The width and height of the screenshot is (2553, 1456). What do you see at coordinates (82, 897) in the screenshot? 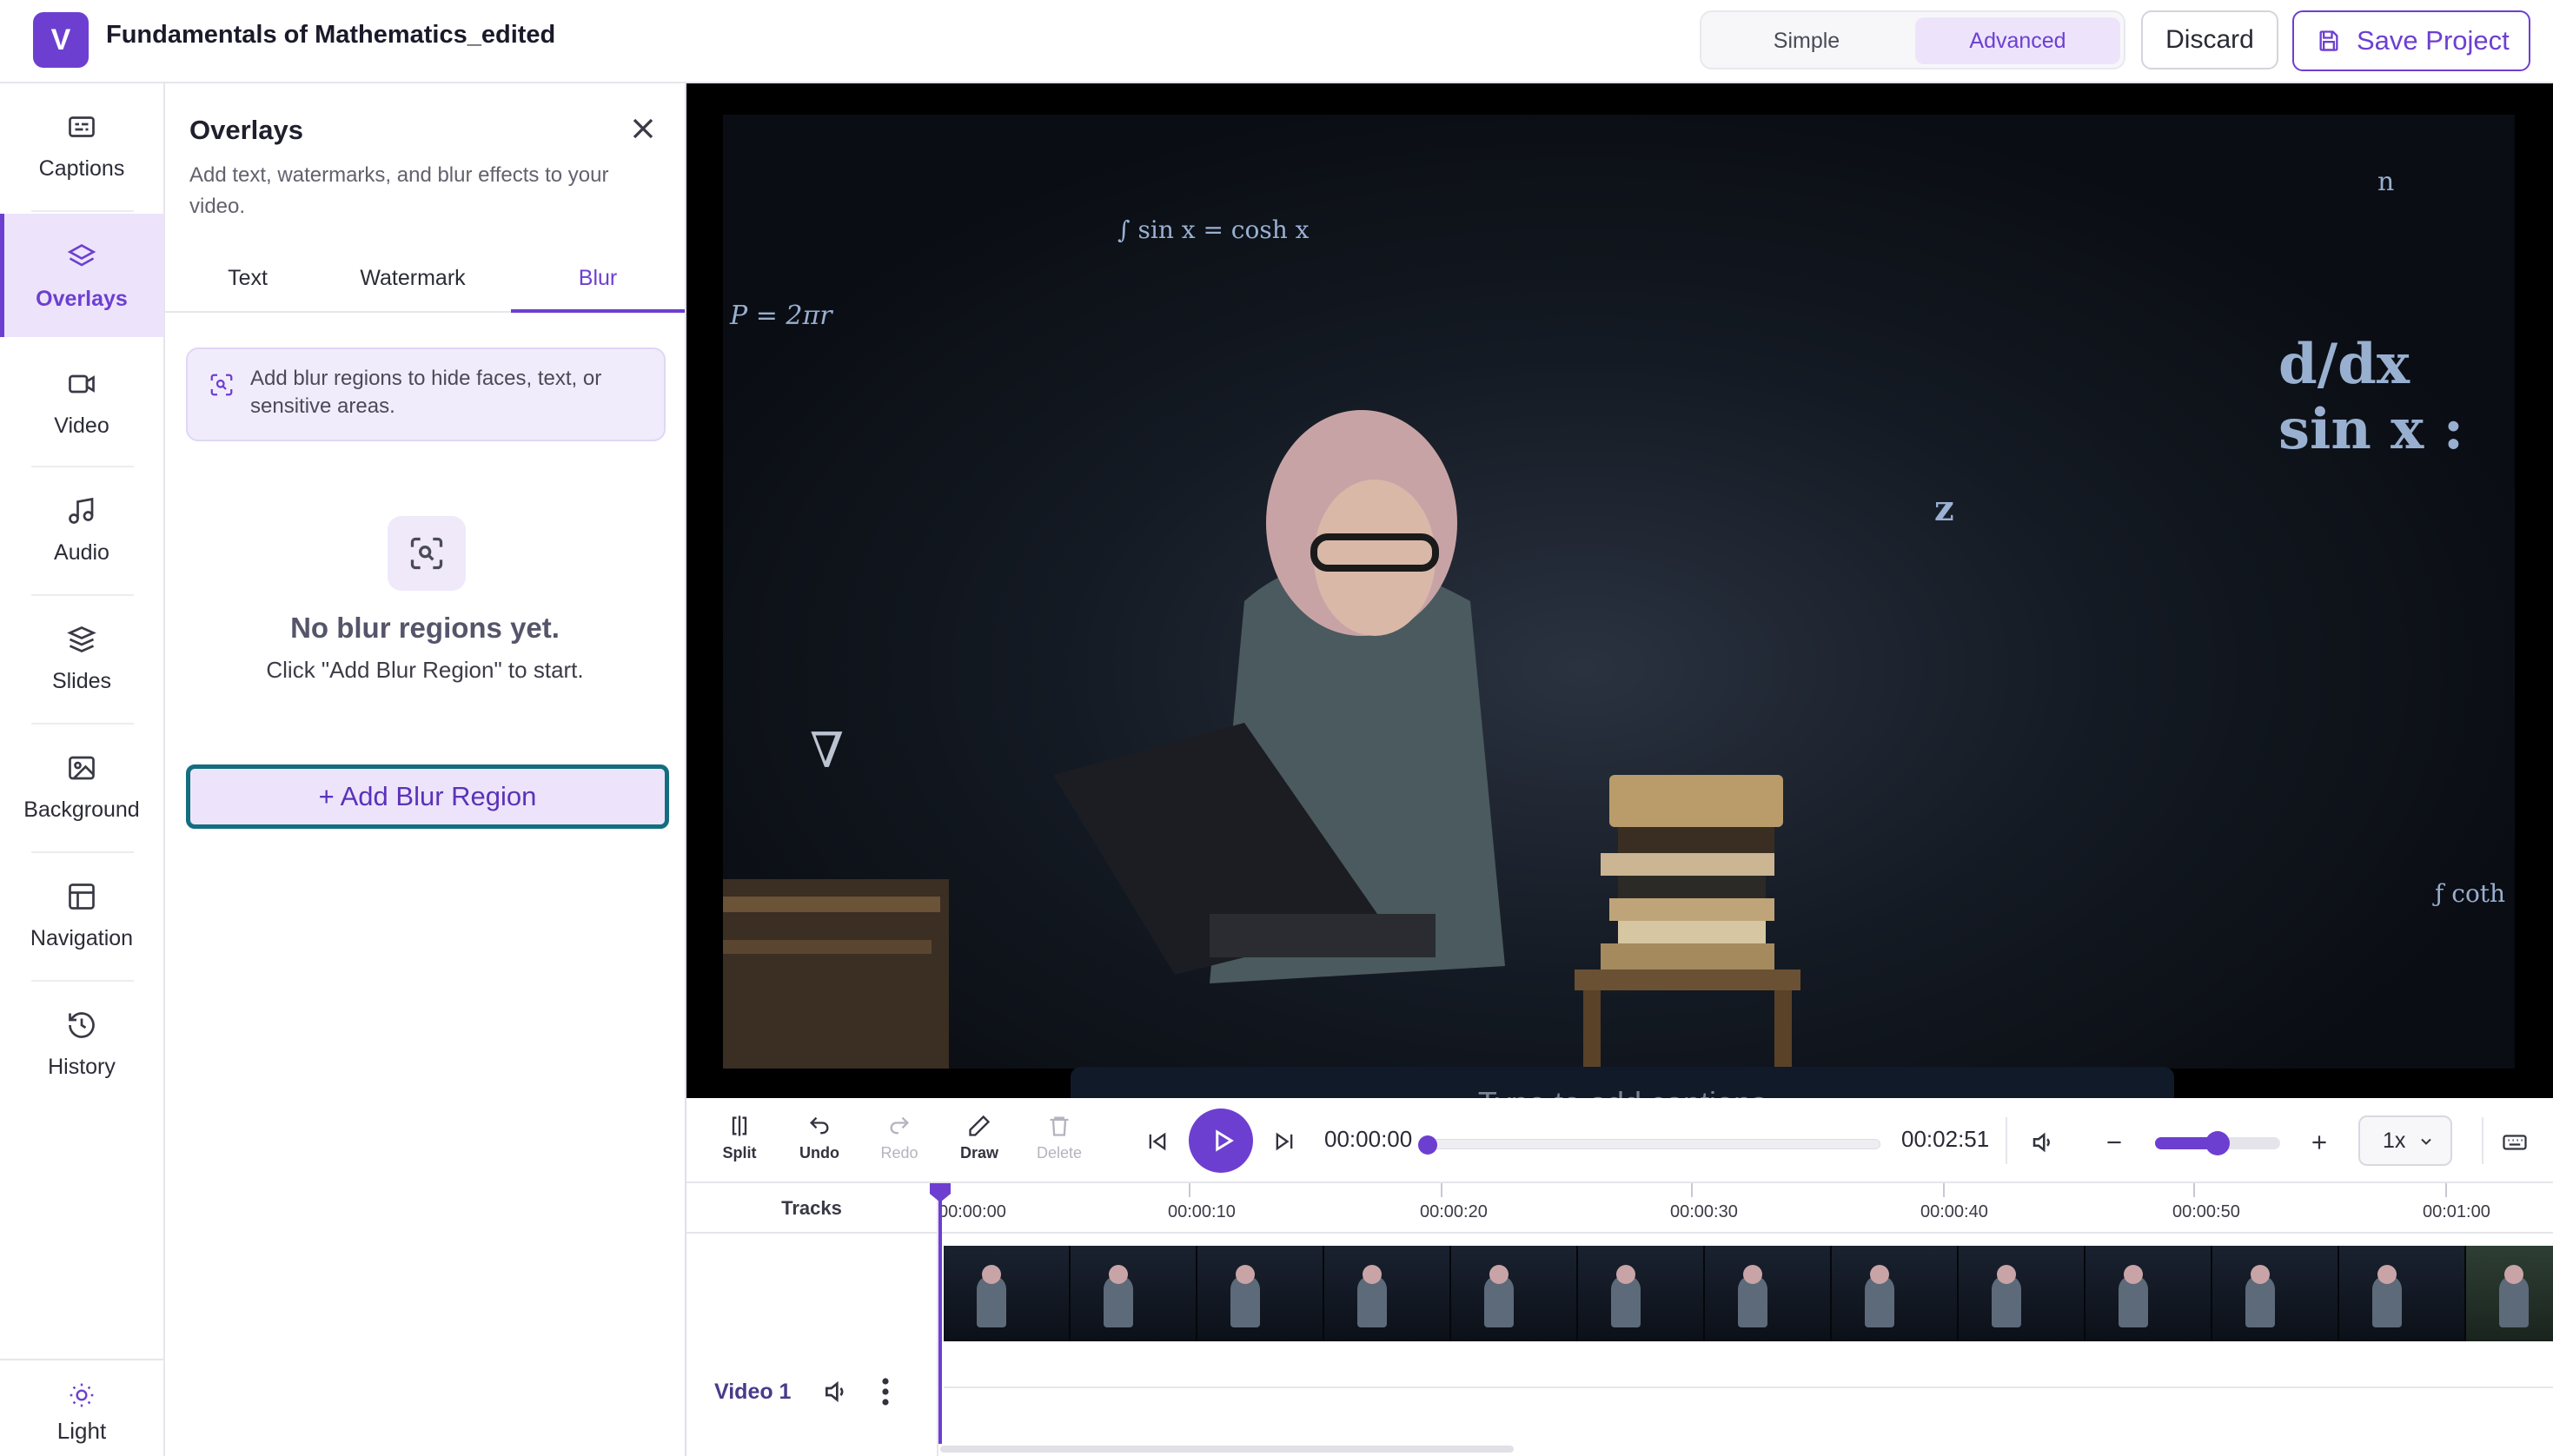
I see `layout-icon` at bounding box center [82, 897].